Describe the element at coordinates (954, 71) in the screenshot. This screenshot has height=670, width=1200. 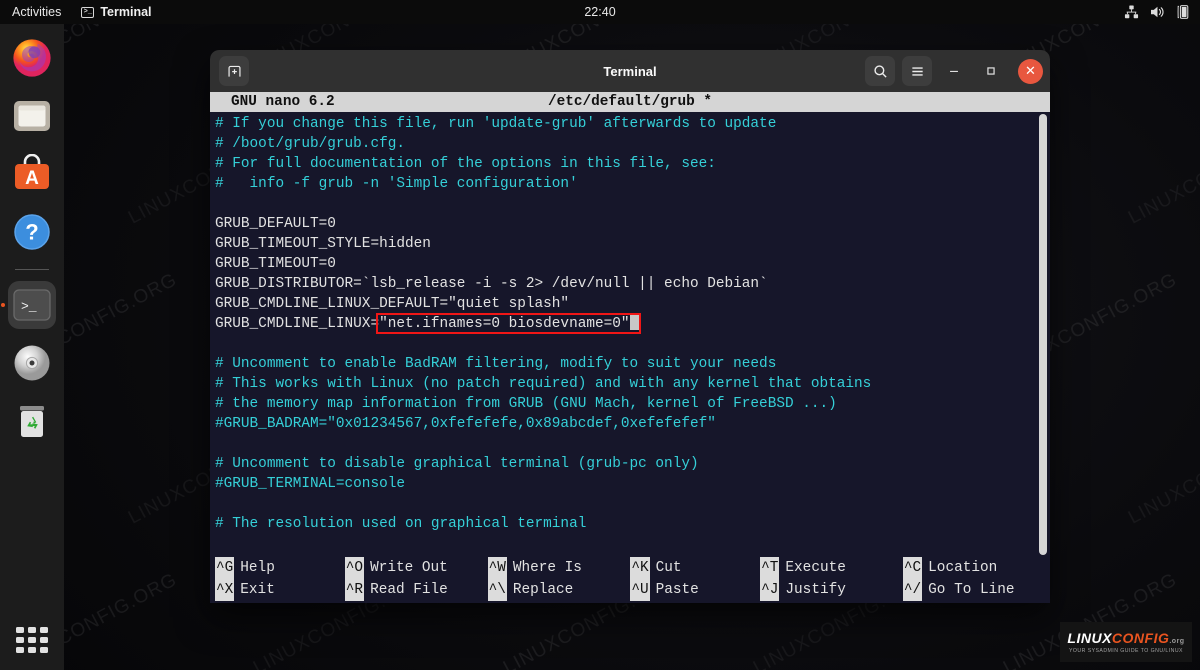
I see `minimize-button` at that location.